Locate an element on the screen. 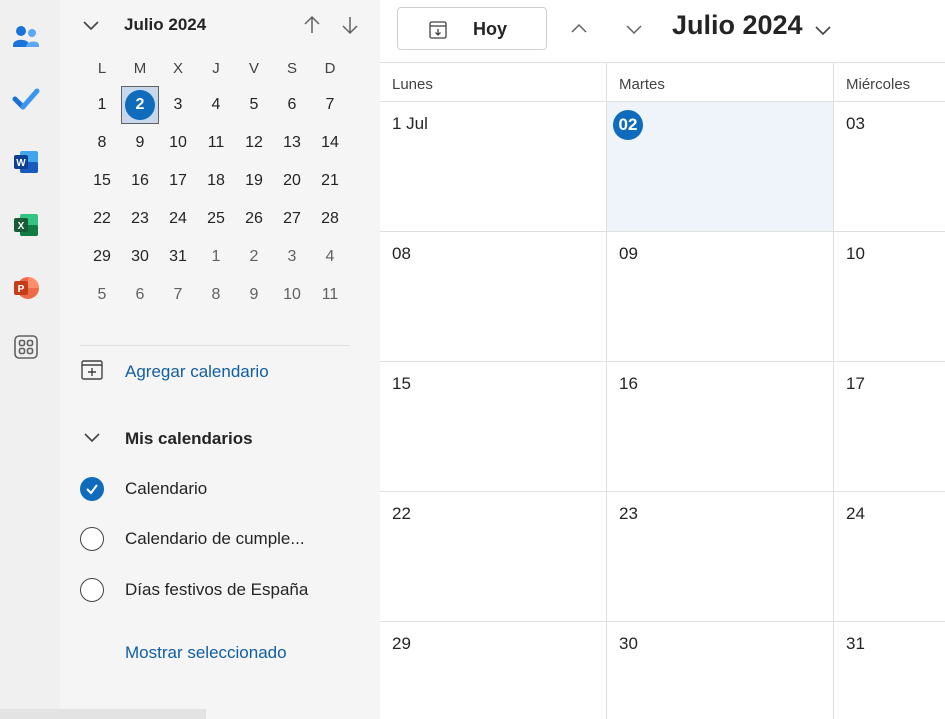 The image size is (945, 719). day-cell: 09 is located at coordinates (720, 297).